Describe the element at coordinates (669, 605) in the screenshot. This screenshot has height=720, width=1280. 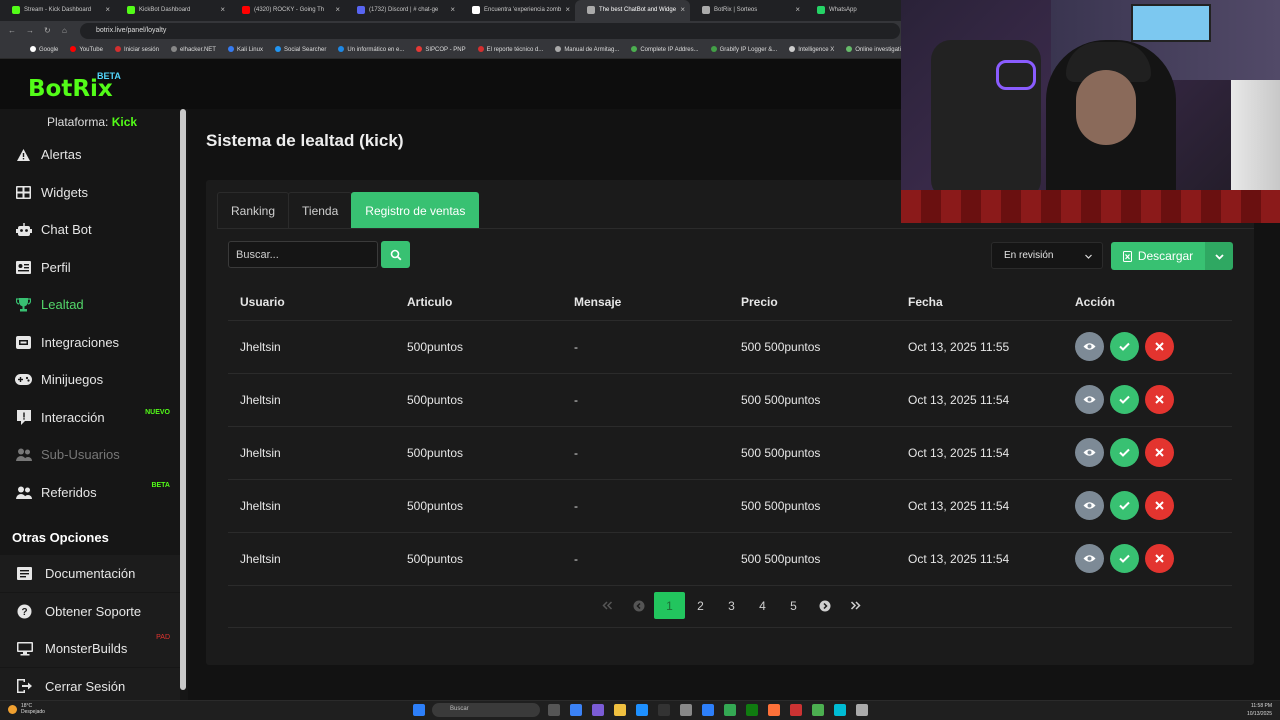
I see `page-1-button: 1` at that location.